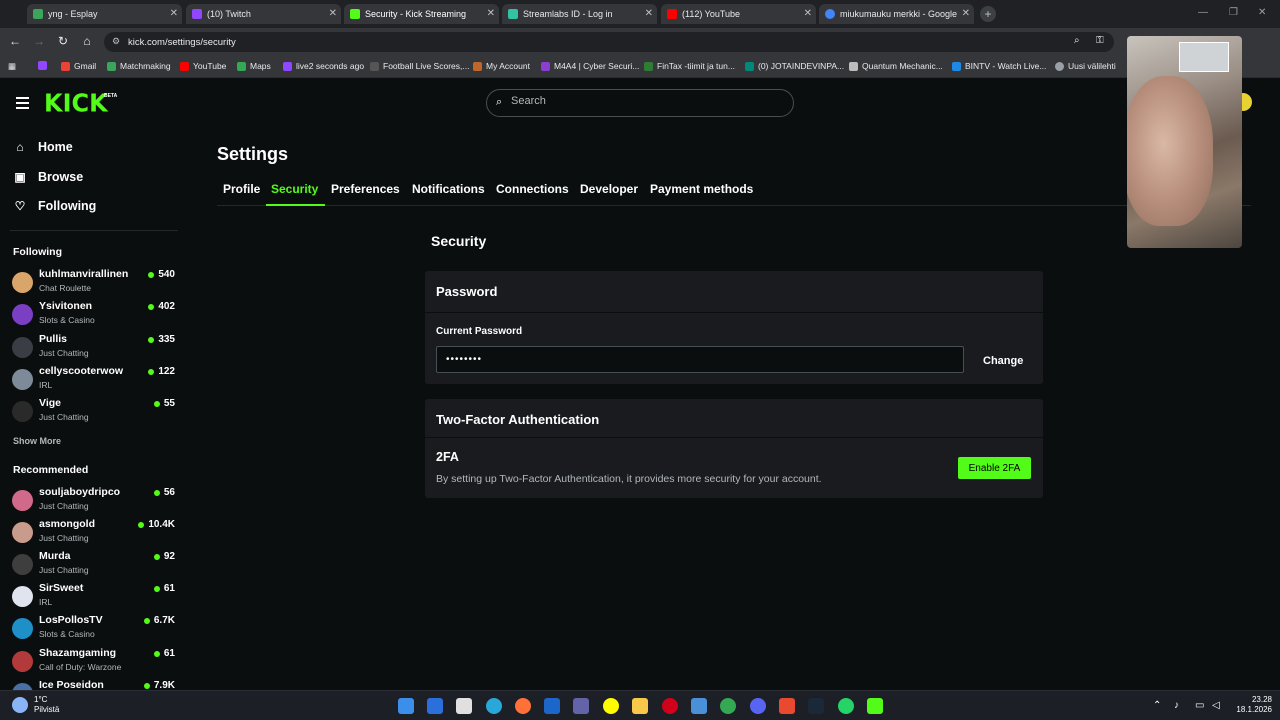  Describe the element at coordinates (846, 706) in the screenshot. I see `whatsapp-icon` at that location.